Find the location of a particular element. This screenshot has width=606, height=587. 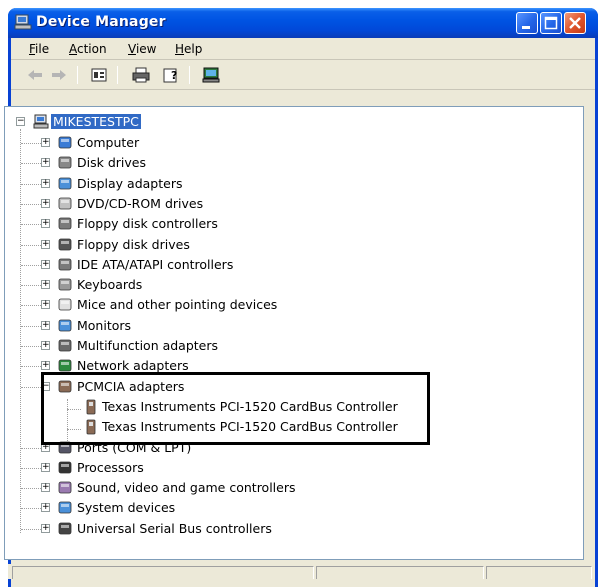

properties-icon is located at coordinates (99, 75).